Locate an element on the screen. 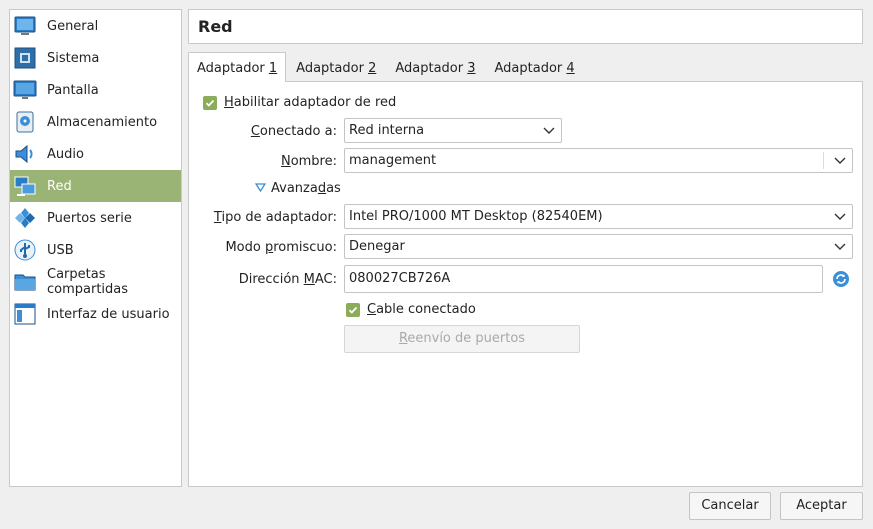 The width and height of the screenshot is (873, 529). system-icon is located at coordinates (25, 58).